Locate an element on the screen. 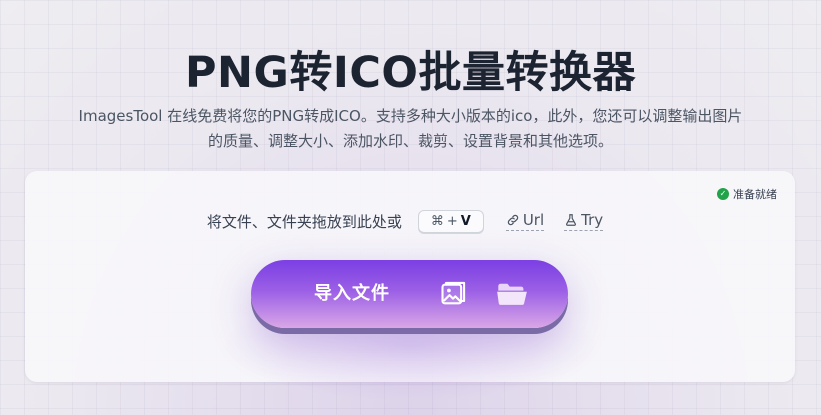  command-icon: ⌘ is located at coordinates (437, 221).